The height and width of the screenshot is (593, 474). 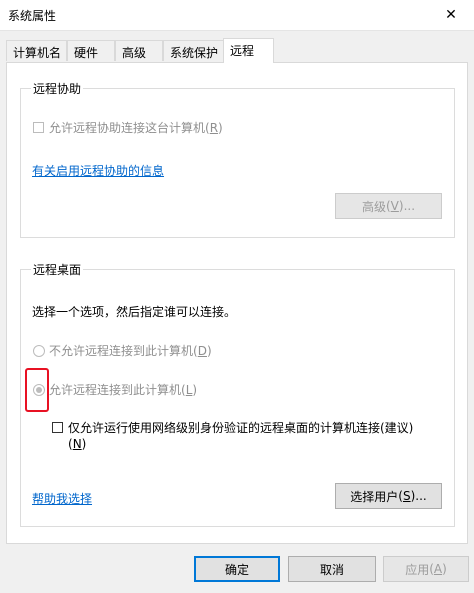 I want to click on apply-button: 应用(A), so click(x=426, y=569).